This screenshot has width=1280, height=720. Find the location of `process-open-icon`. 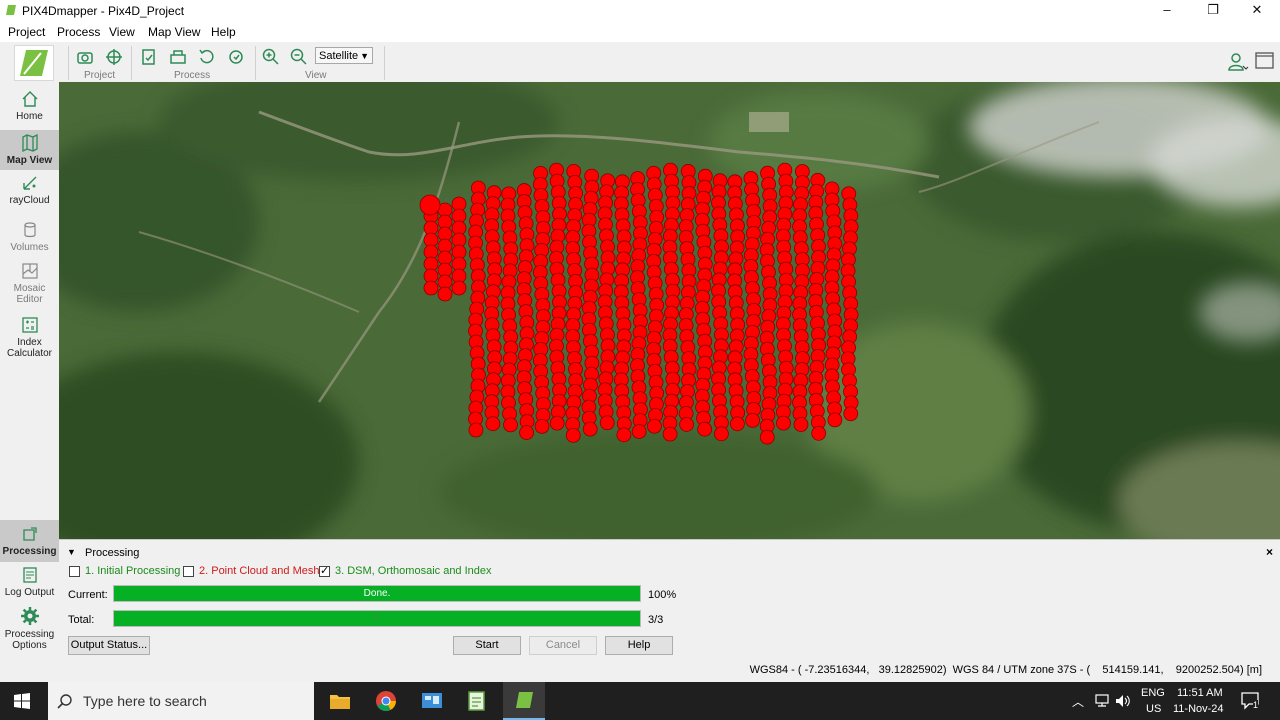

process-open-icon is located at coordinates (178, 57).